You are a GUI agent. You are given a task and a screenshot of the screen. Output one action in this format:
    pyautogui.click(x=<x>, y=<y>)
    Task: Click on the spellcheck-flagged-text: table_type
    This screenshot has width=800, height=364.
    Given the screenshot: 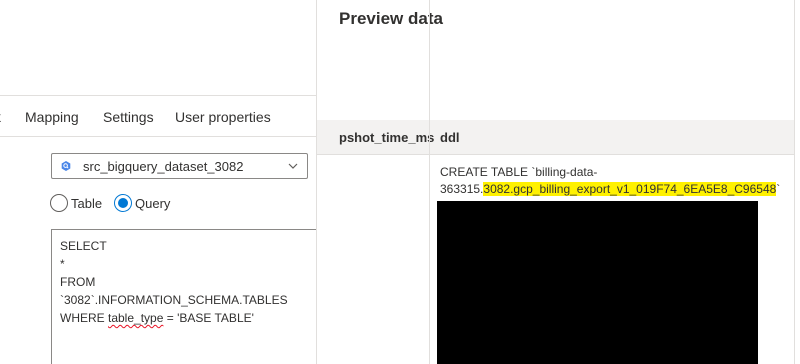 What is the action you would take?
    pyautogui.click(x=136, y=318)
    